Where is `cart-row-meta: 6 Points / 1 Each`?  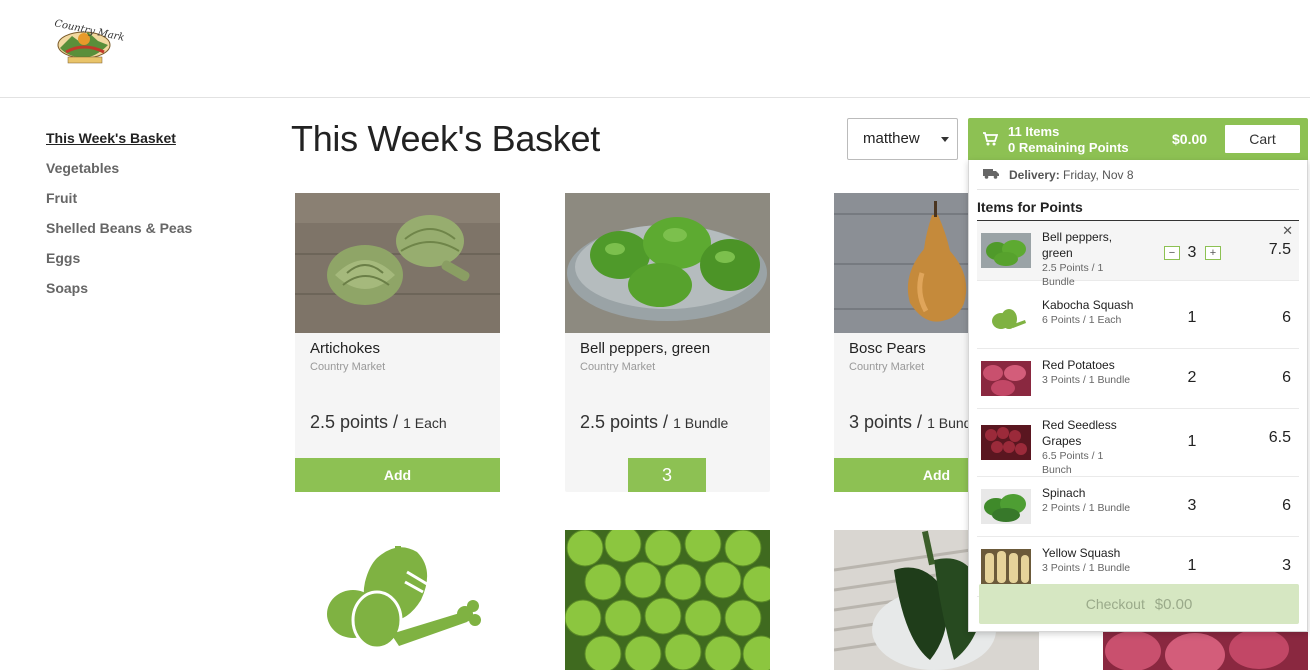 cart-row-meta: 6 Points / 1 Each is located at coordinates (1082, 320).